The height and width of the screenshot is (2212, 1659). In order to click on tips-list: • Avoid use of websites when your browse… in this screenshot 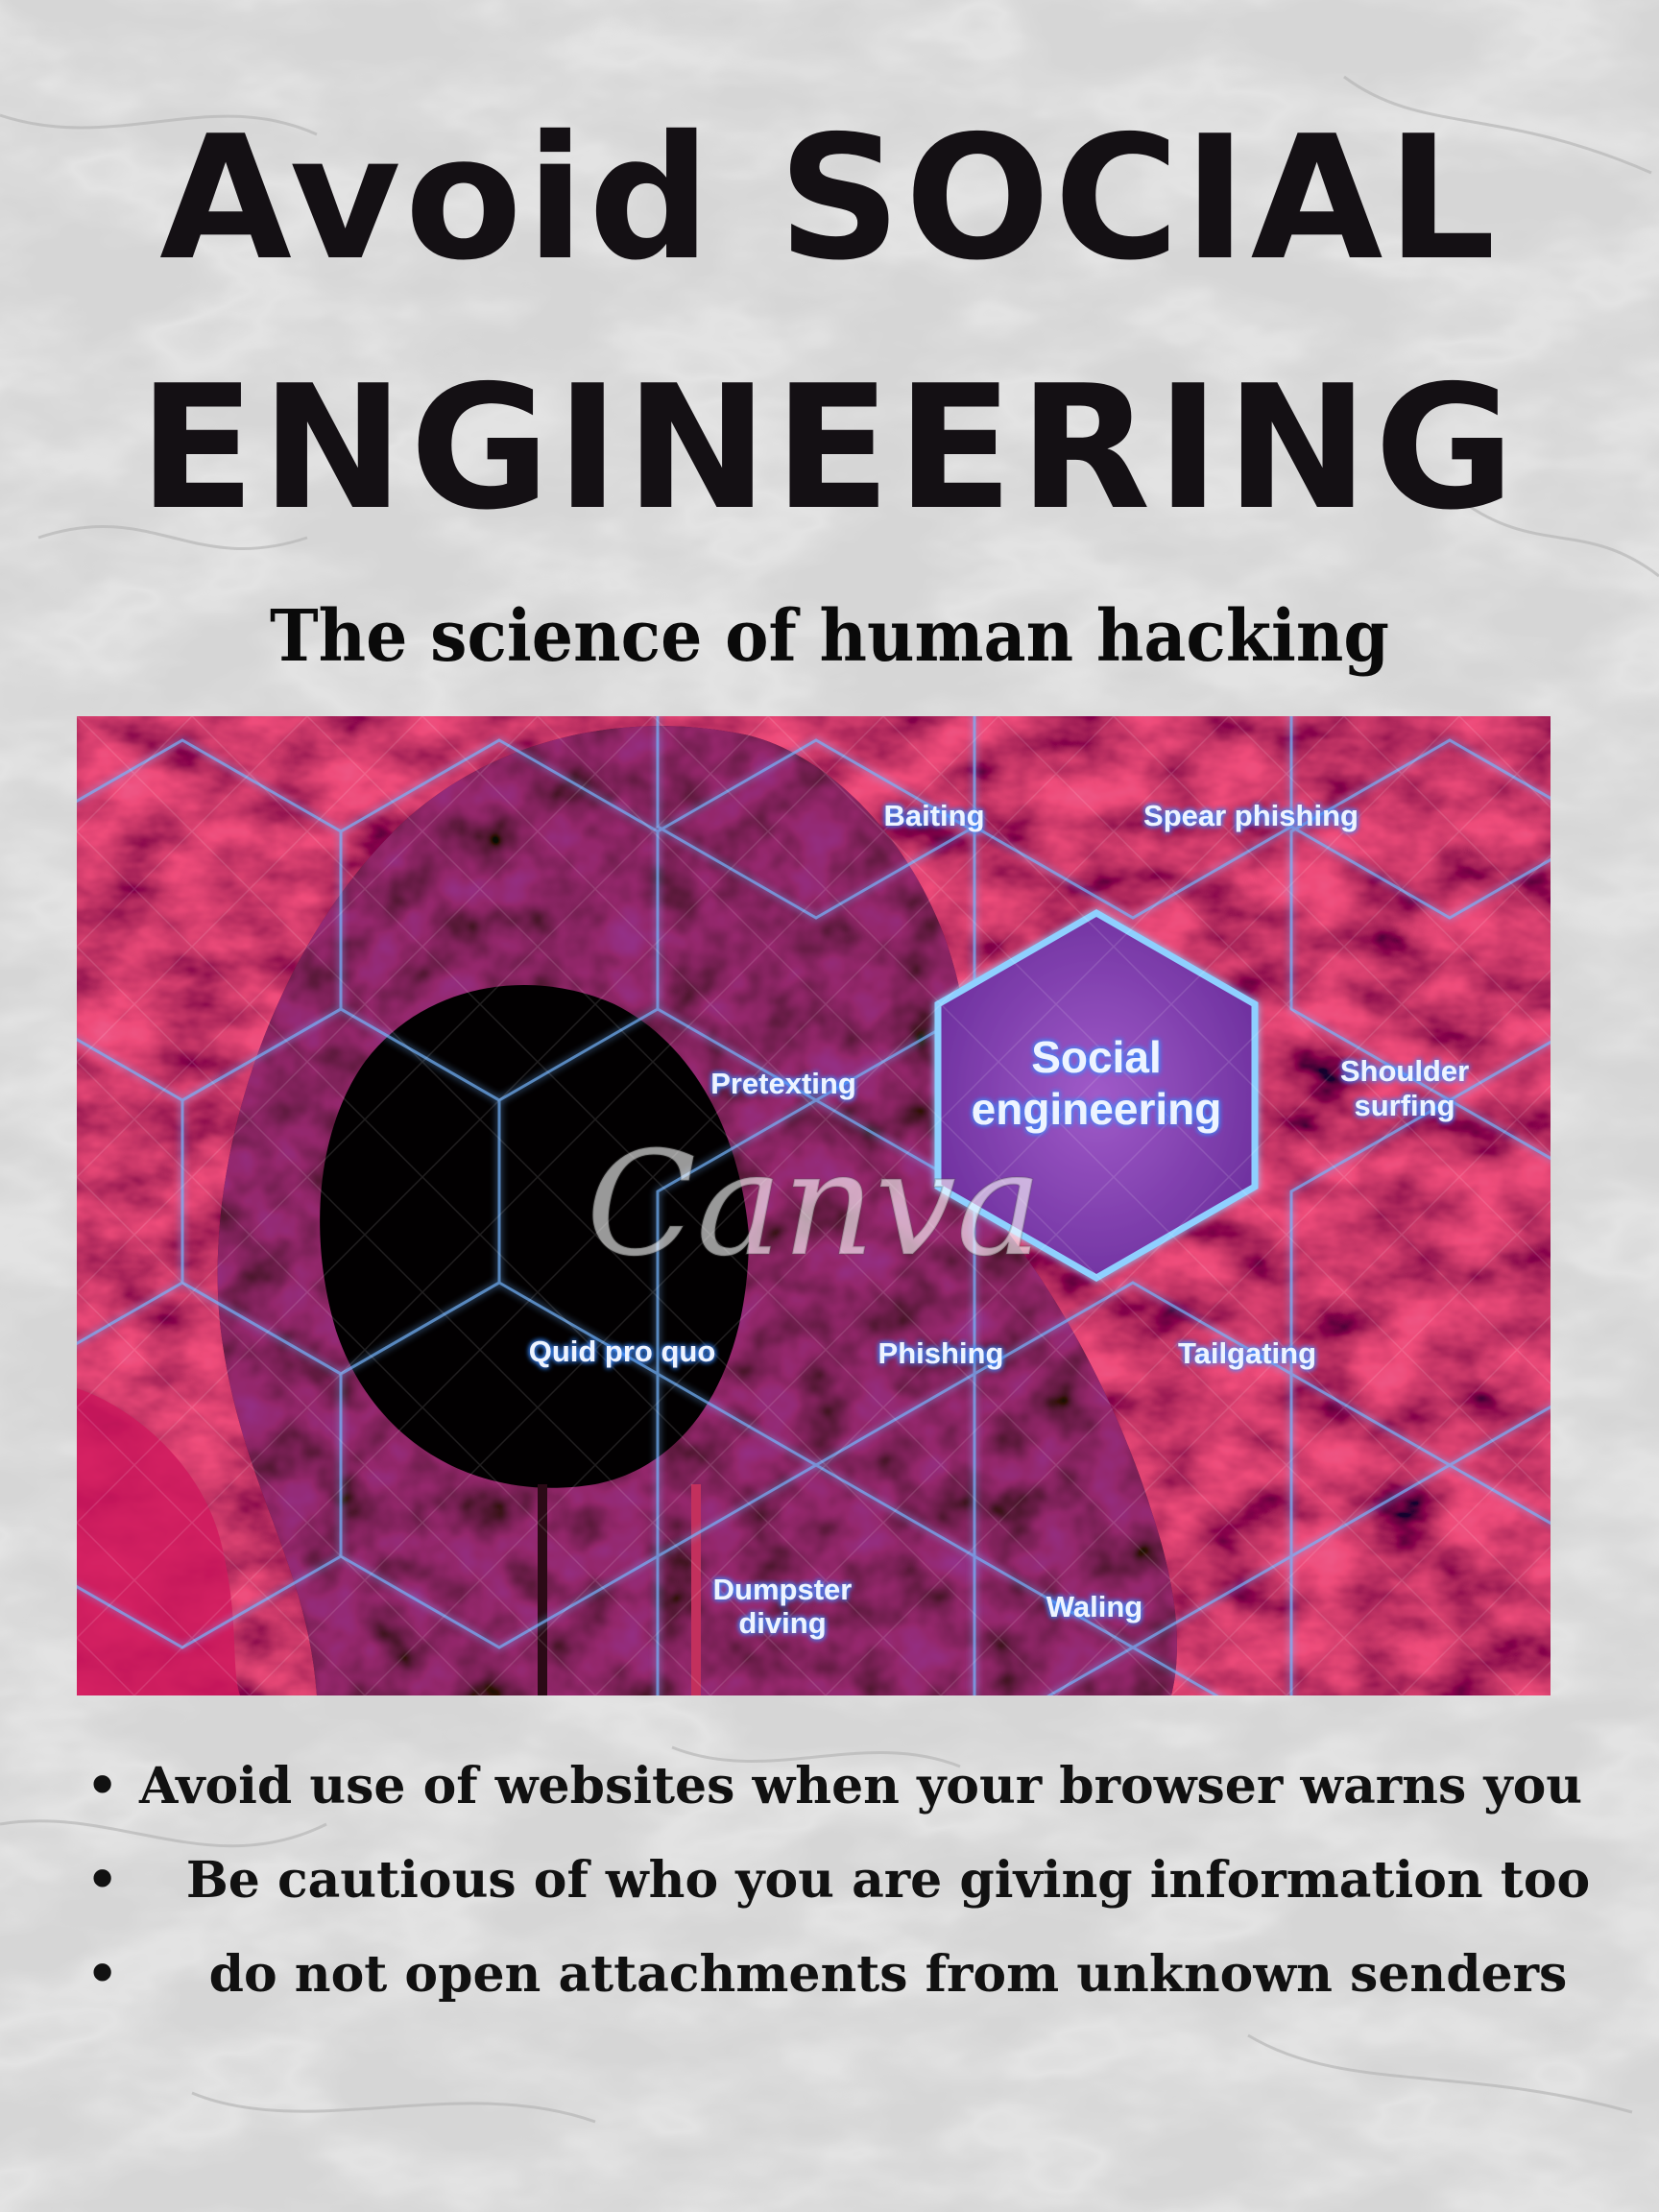, I will do `click(859, 1903)`.